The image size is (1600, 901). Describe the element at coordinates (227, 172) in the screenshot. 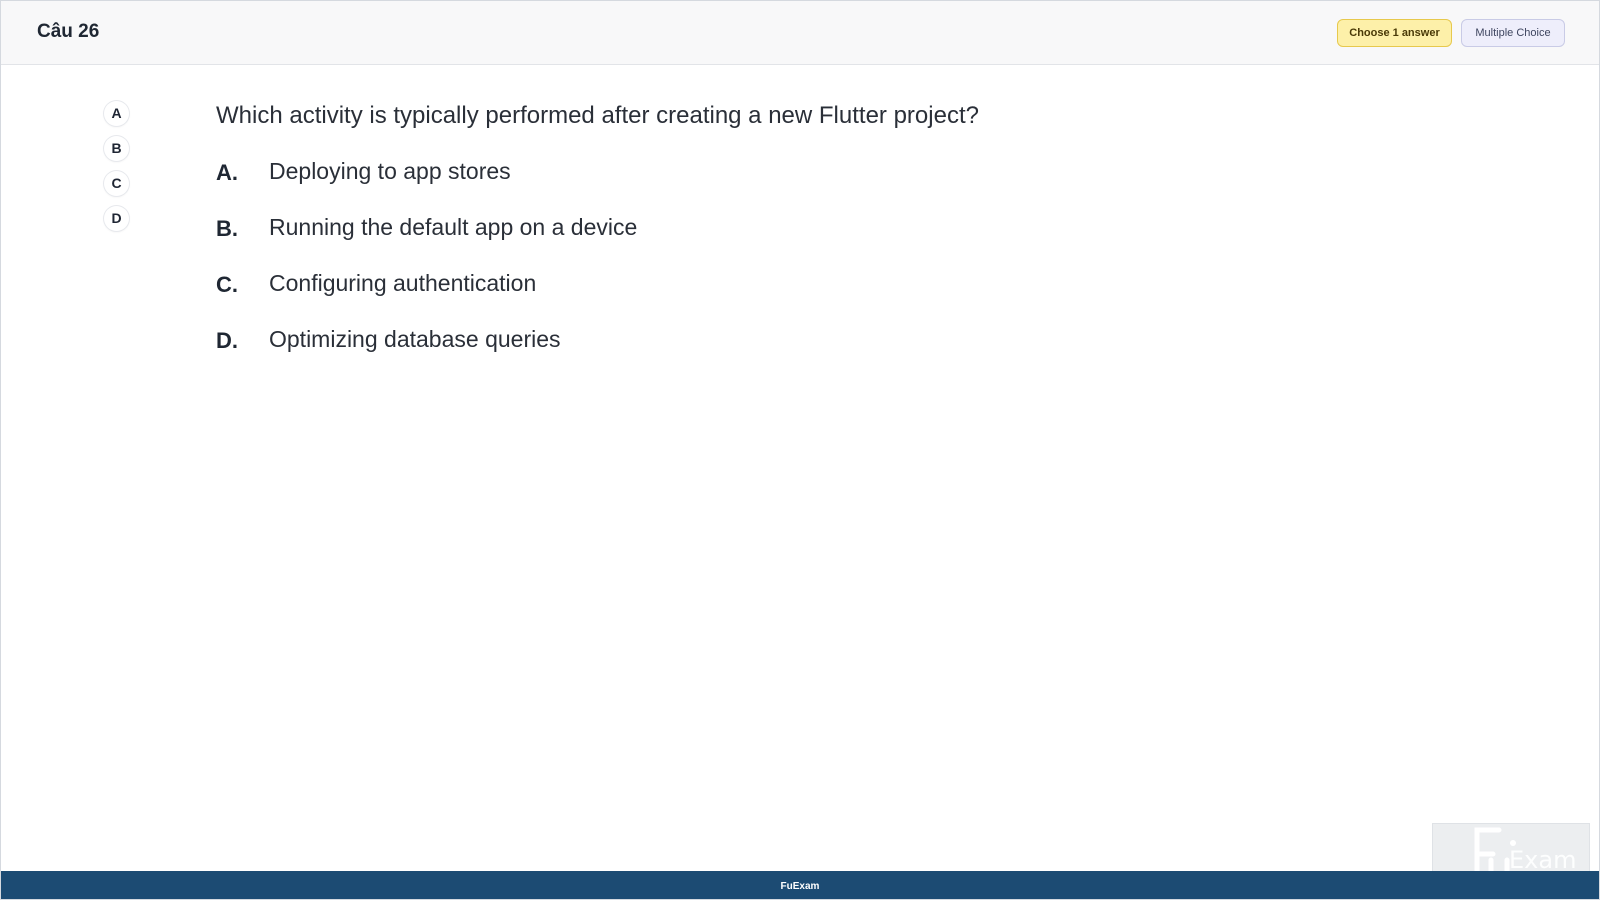

I see `option-letter: A.` at that location.